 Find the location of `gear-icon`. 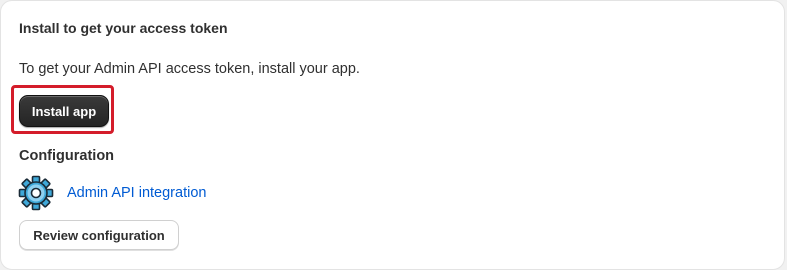

gear-icon is located at coordinates (36, 193).